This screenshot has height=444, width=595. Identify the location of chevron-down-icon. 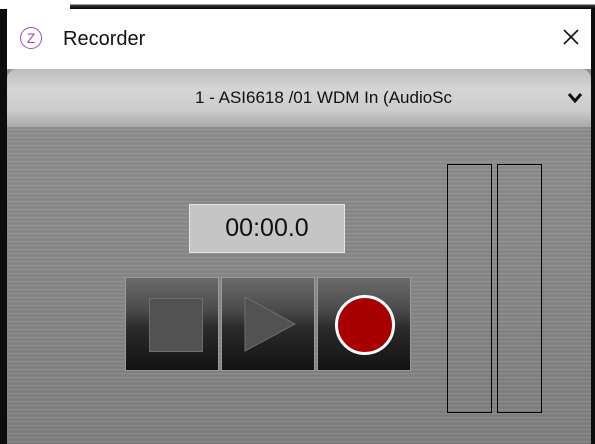
(575, 98).